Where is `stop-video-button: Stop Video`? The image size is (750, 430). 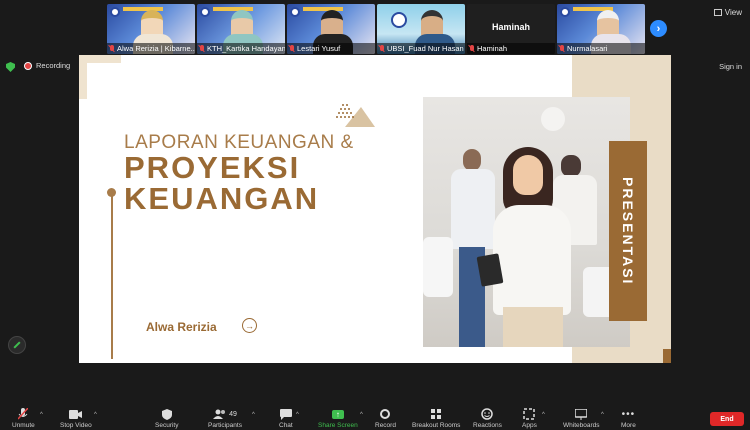
stop-video-button: Stop Video is located at coordinates (76, 418).